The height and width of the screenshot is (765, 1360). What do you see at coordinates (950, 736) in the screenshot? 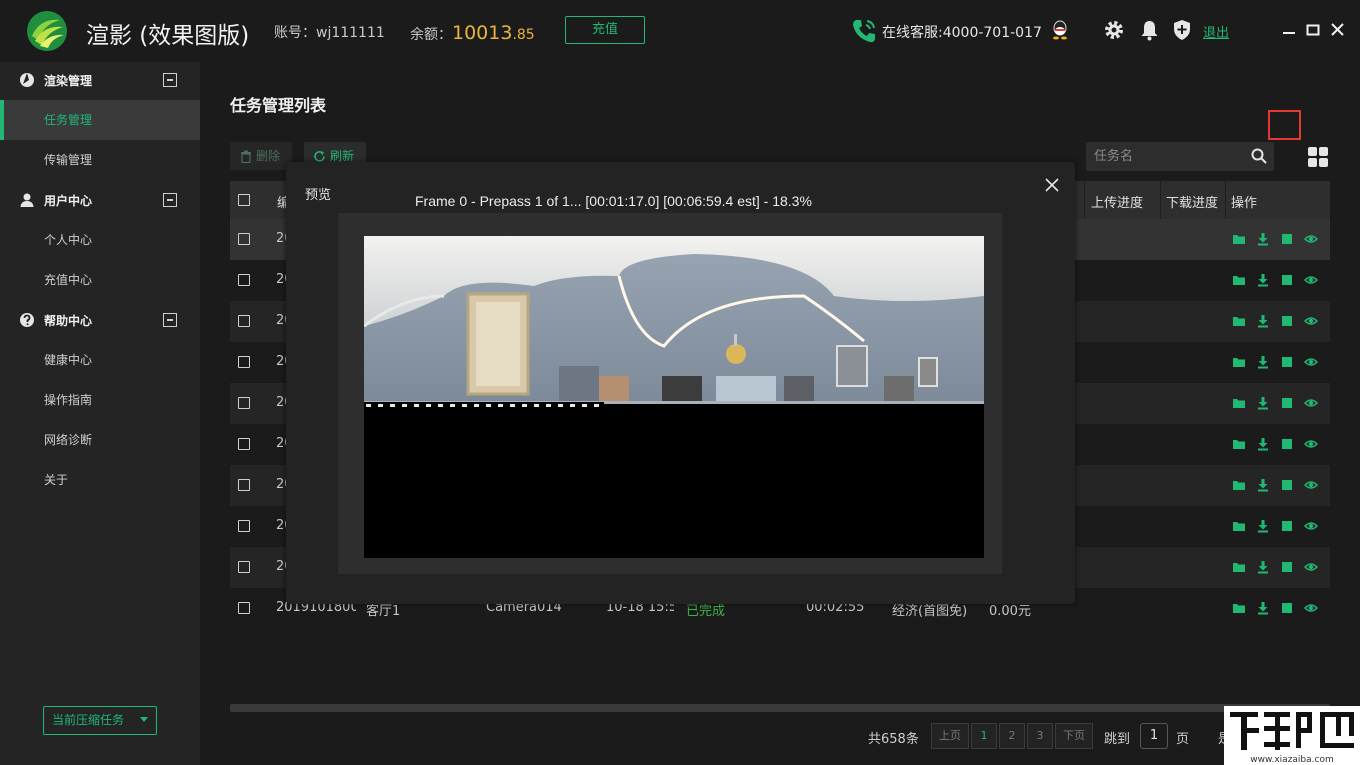
I see `prev-page-button: 上页` at bounding box center [950, 736].